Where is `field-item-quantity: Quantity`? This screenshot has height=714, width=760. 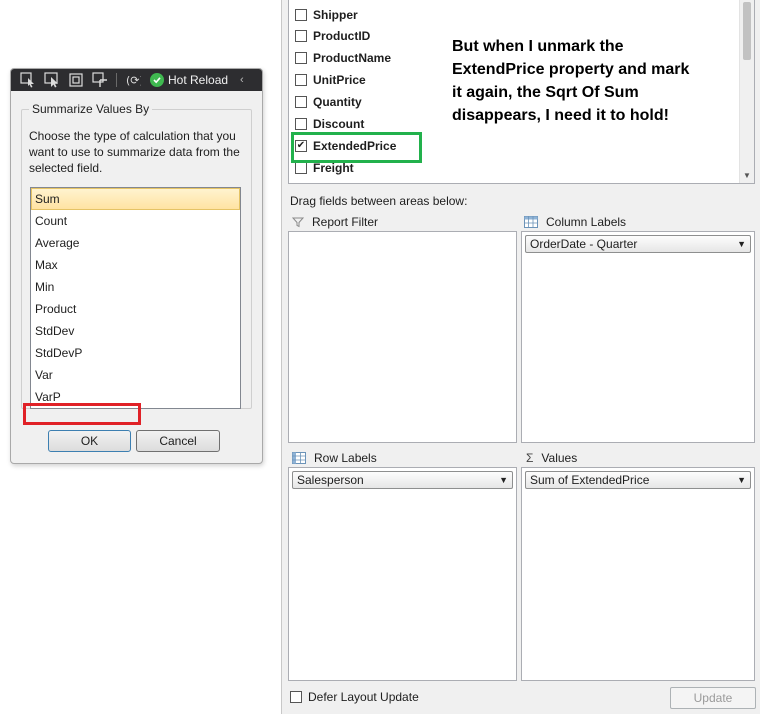 field-item-quantity: Quantity is located at coordinates (328, 102).